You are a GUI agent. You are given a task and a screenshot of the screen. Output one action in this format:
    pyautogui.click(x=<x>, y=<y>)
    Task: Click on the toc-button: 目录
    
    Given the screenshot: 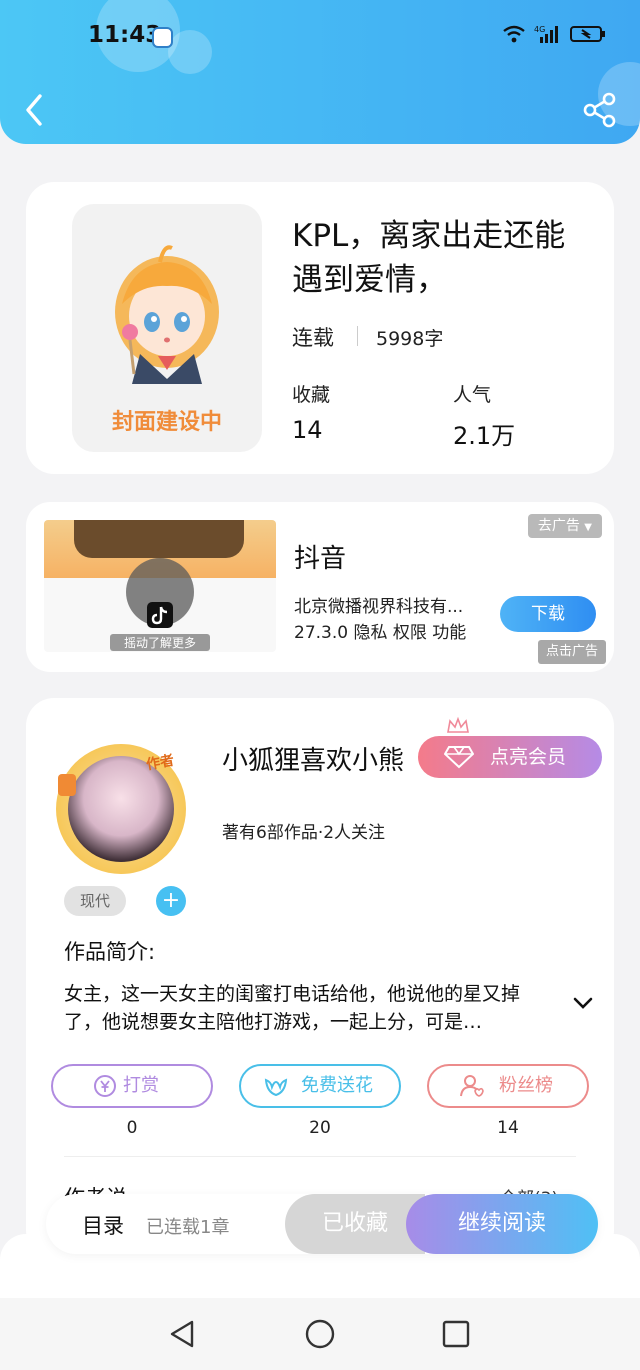 What is the action you would take?
    pyautogui.click(x=103, y=1225)
    